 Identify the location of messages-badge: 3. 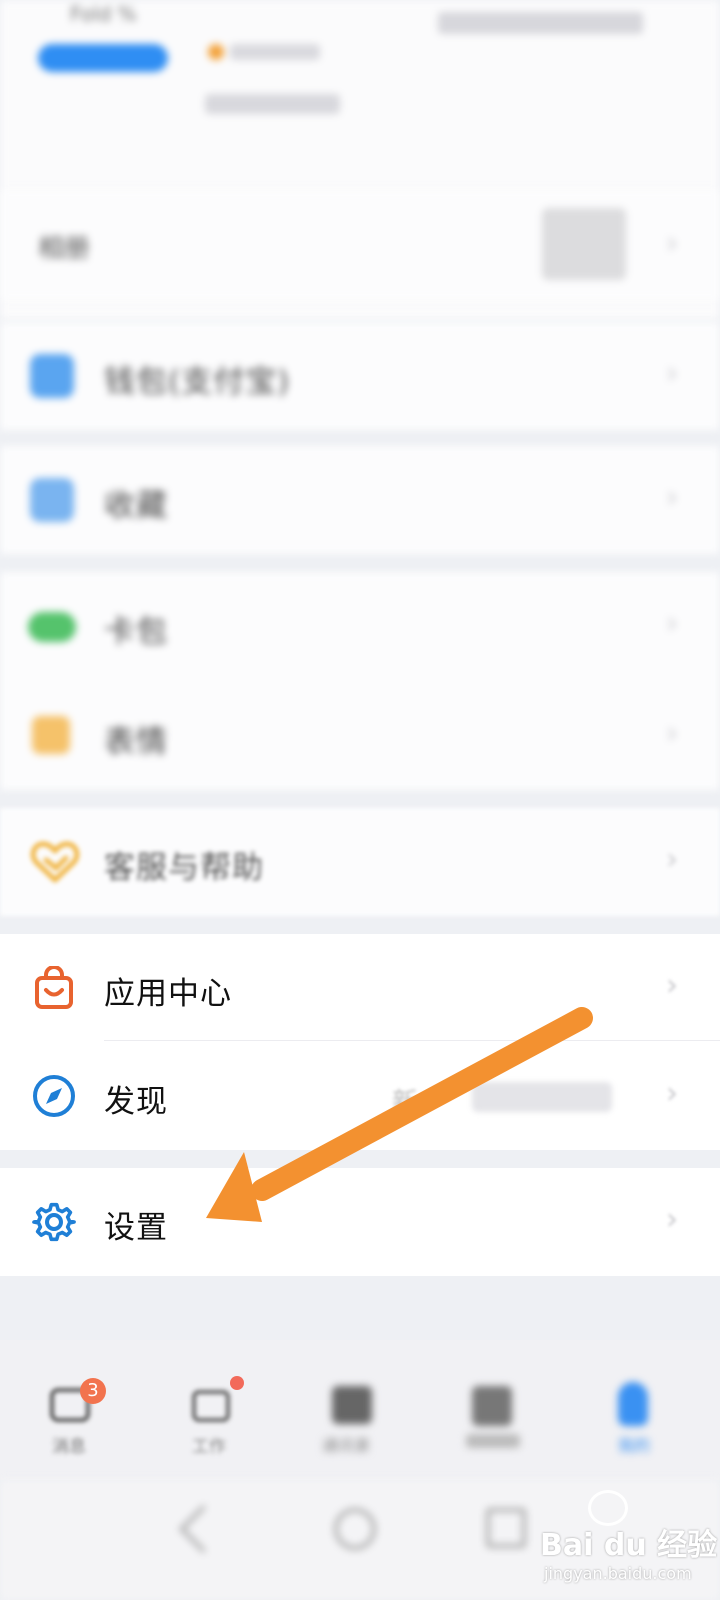
(93, 1391).